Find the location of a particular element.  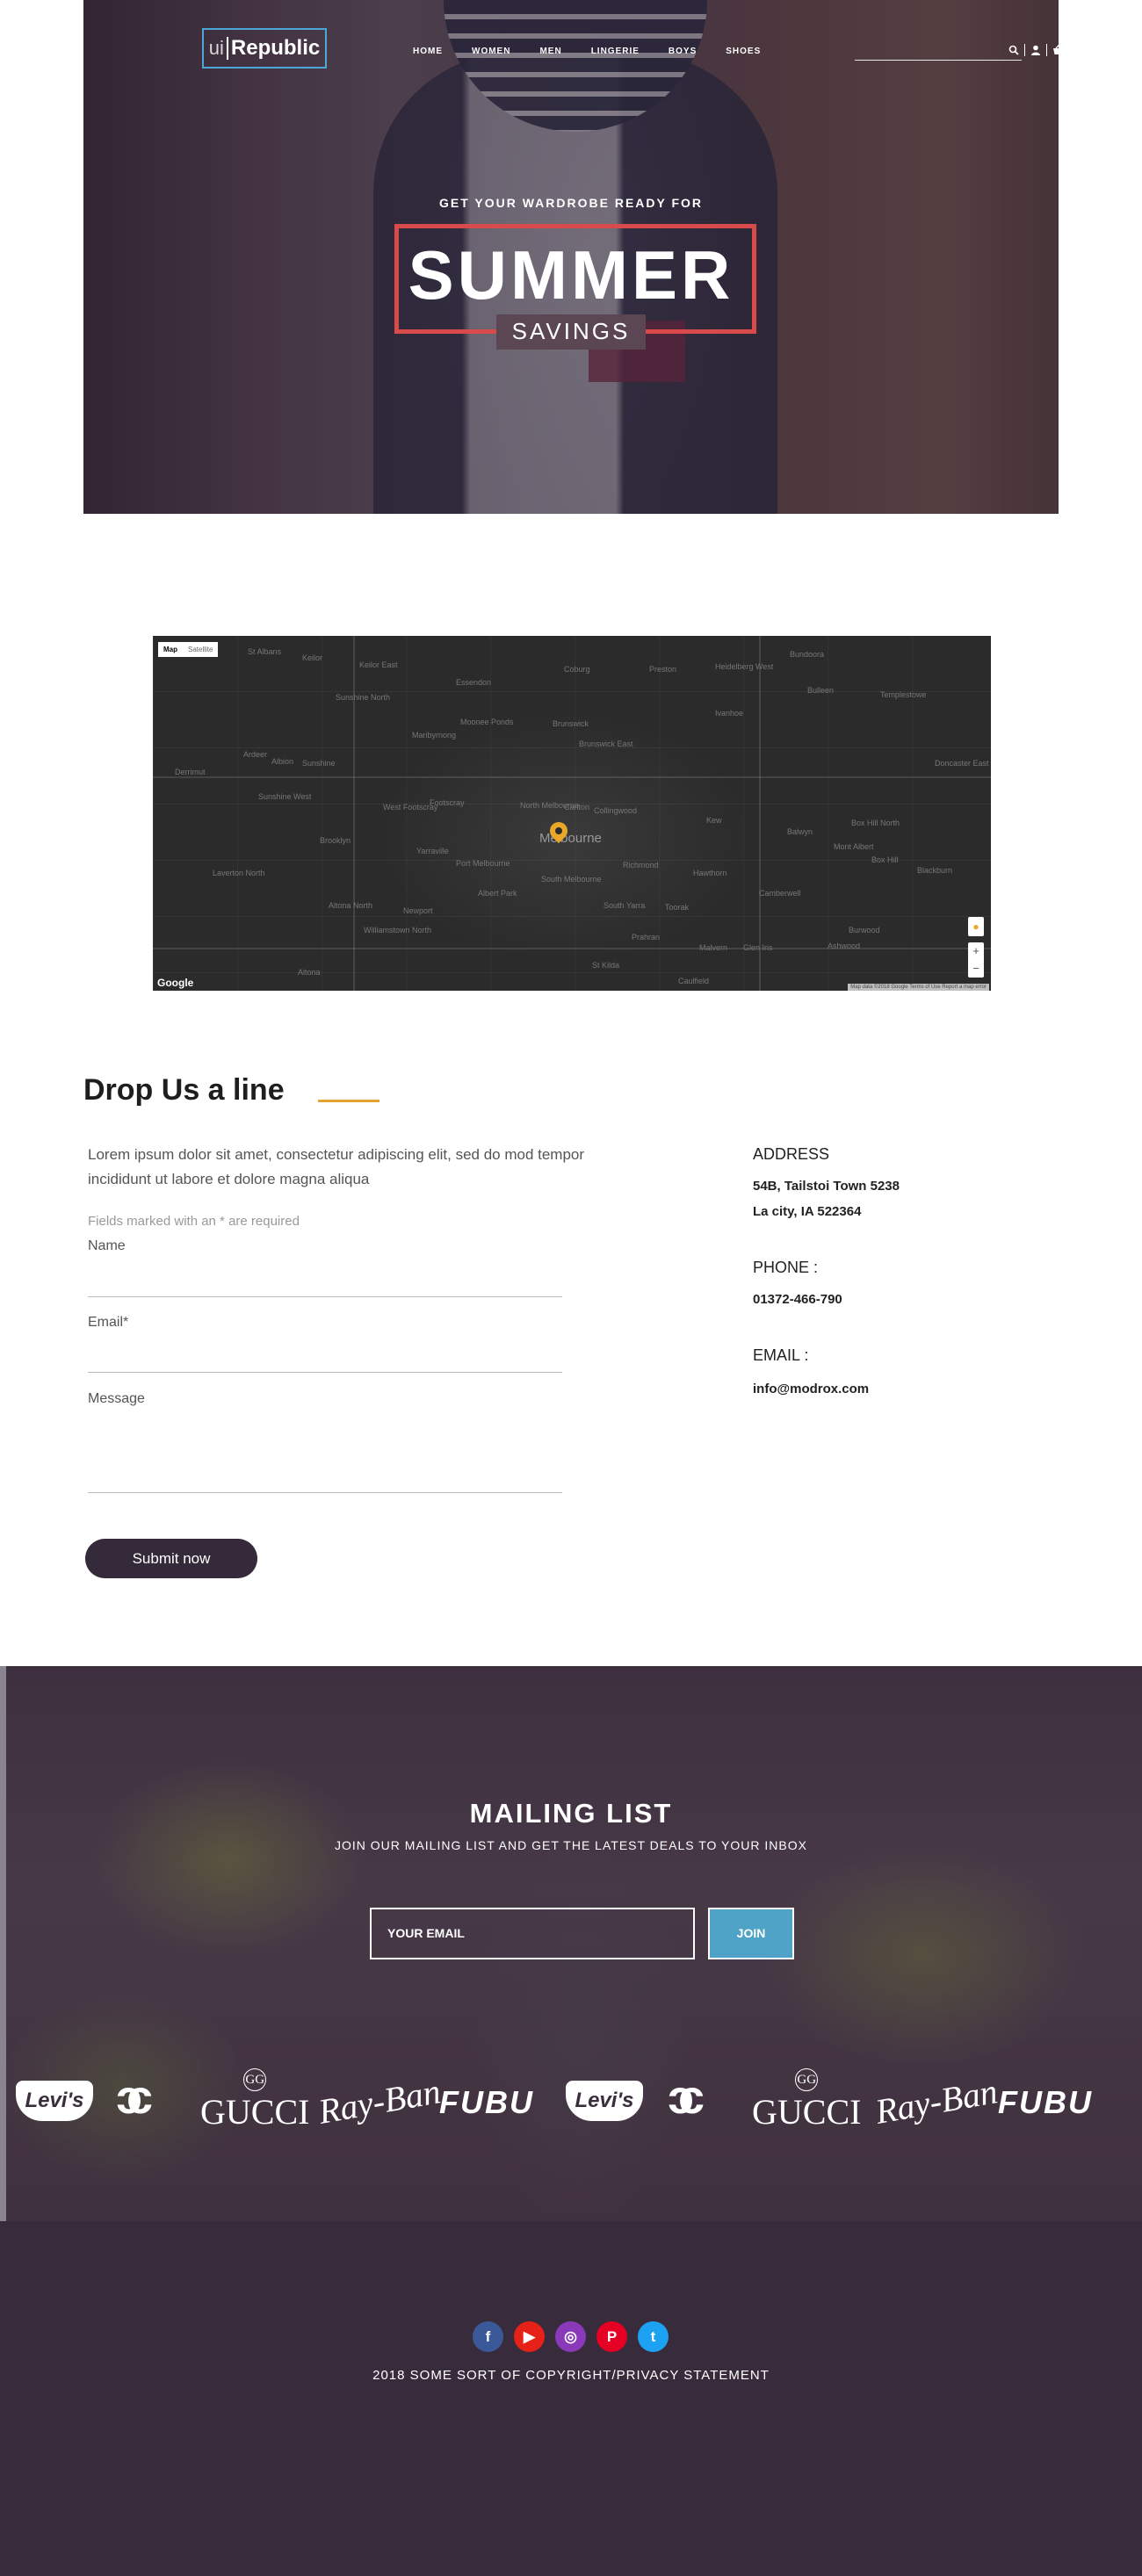

map-place-label: Altona North is located at coordinates (351, 905).